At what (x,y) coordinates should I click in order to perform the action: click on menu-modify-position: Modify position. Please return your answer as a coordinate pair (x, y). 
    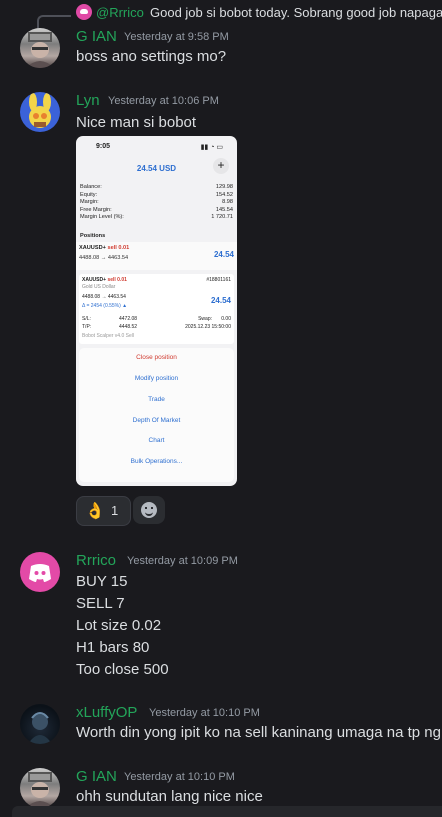
    Looking at the image, I should click on (156, 378).